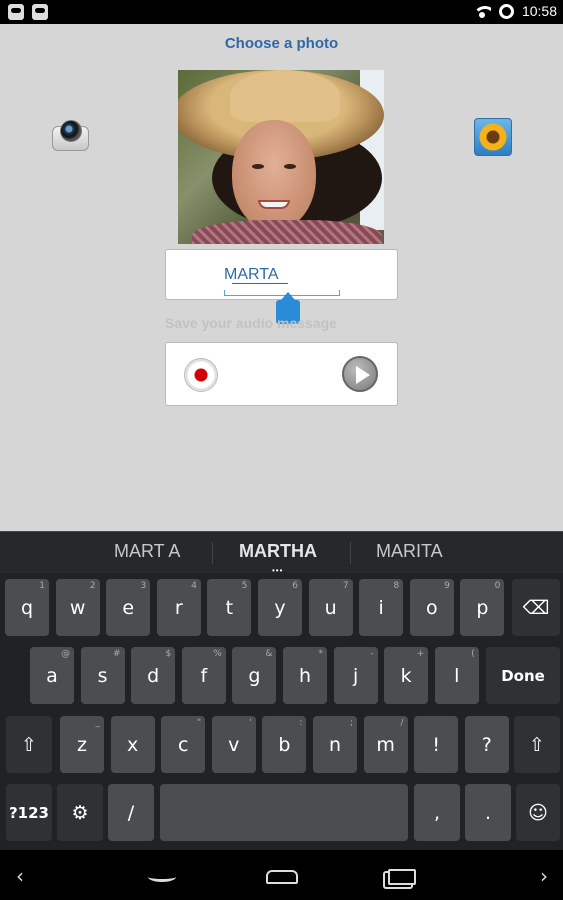  Describe the element at coordinates (20, 876) in the screenshot. I see `keyboard-left-arrow-icon: ‹` at that location.